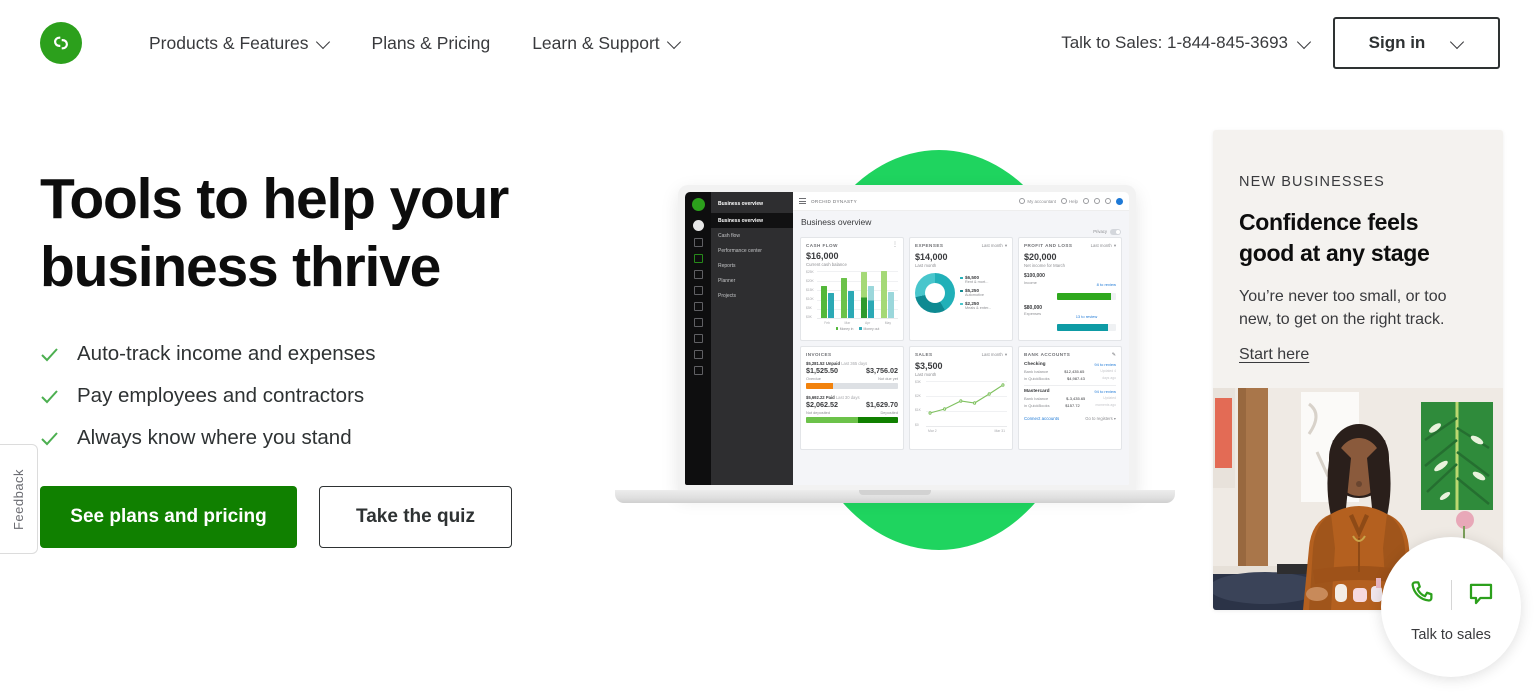  What do you see at coordinates (929, 245) in the screenshot?
I see `card-title: EXPENSES` at bounding box center [929, 245].